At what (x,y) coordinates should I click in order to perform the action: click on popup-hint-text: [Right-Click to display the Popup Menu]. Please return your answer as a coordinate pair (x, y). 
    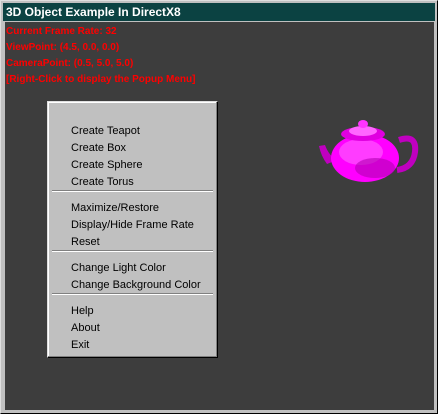
    Looking at the image, I should click on (101, 79).